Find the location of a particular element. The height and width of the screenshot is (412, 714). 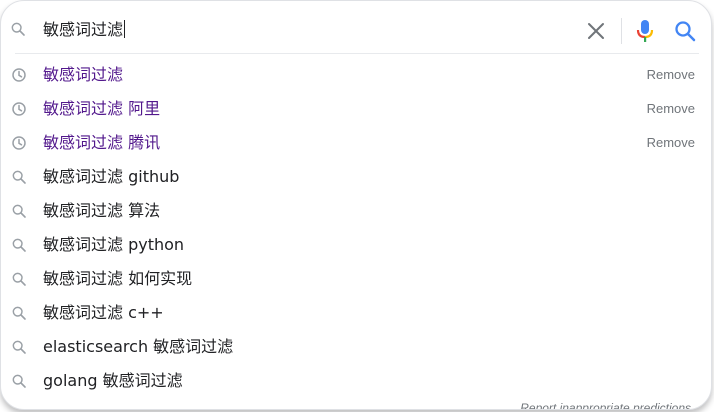

voice-search-button is located at coordinates (645, 31).